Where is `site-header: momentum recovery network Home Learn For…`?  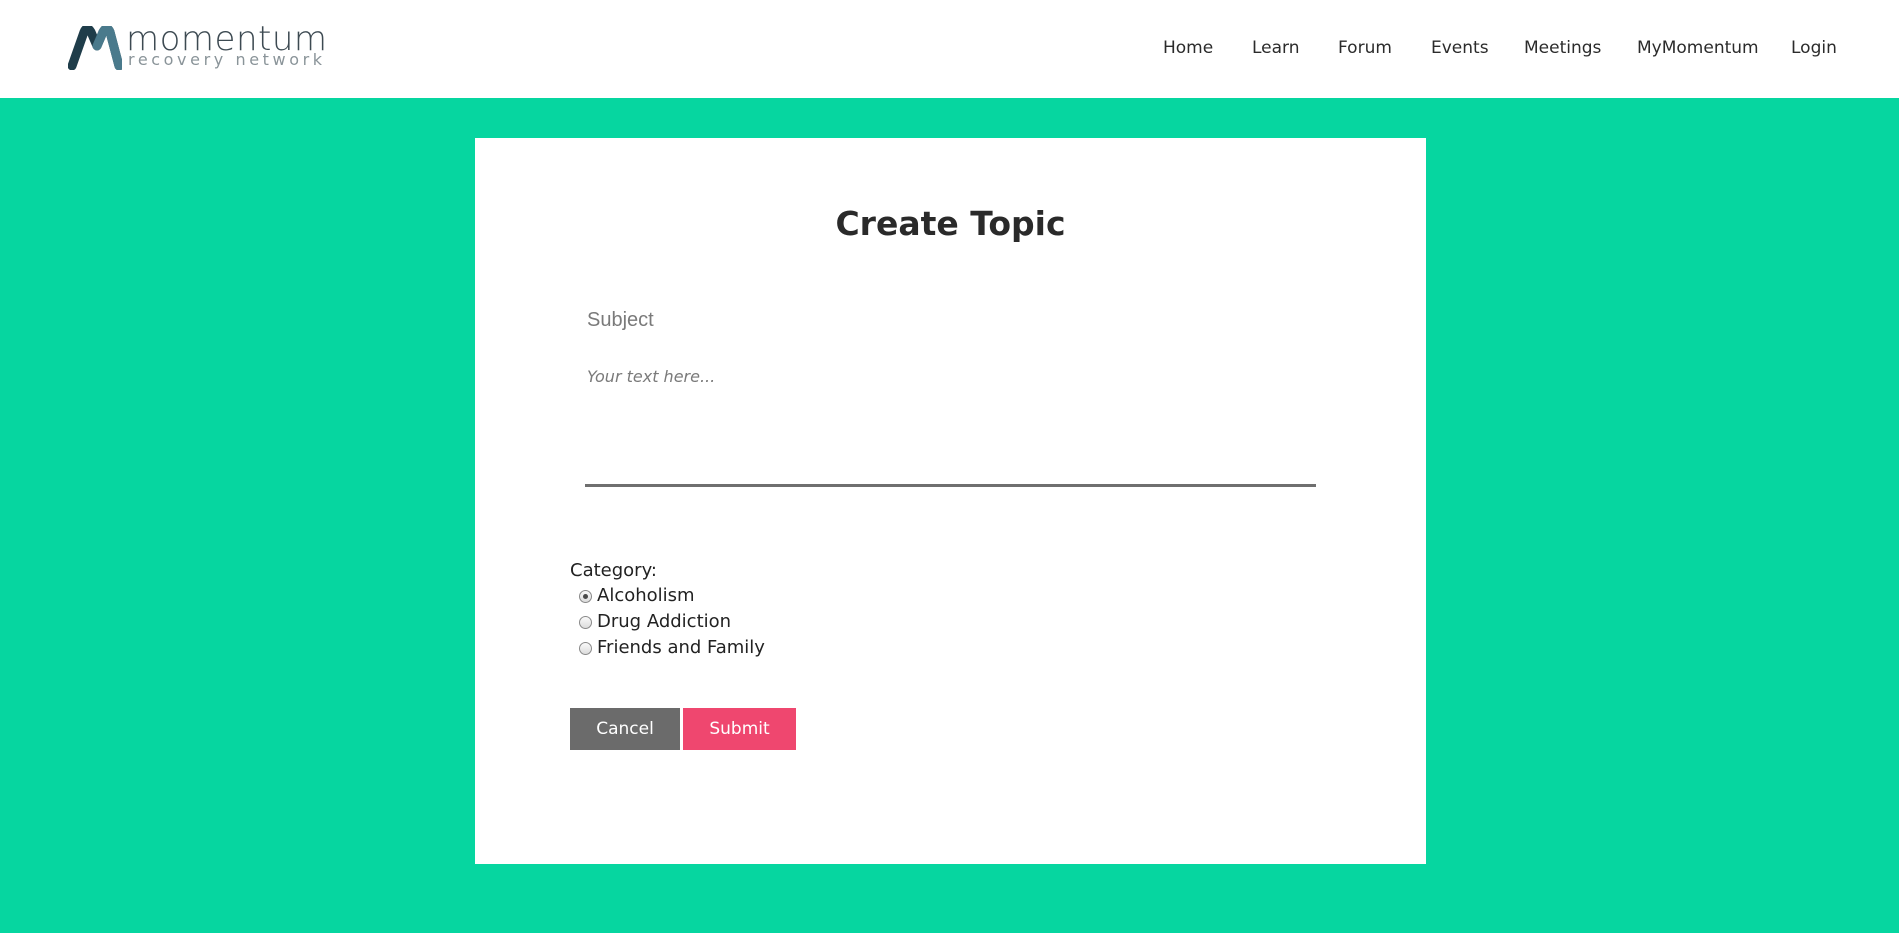
site-header: momentum recovery network Home Learn For… is located at coordinates (949, 49).